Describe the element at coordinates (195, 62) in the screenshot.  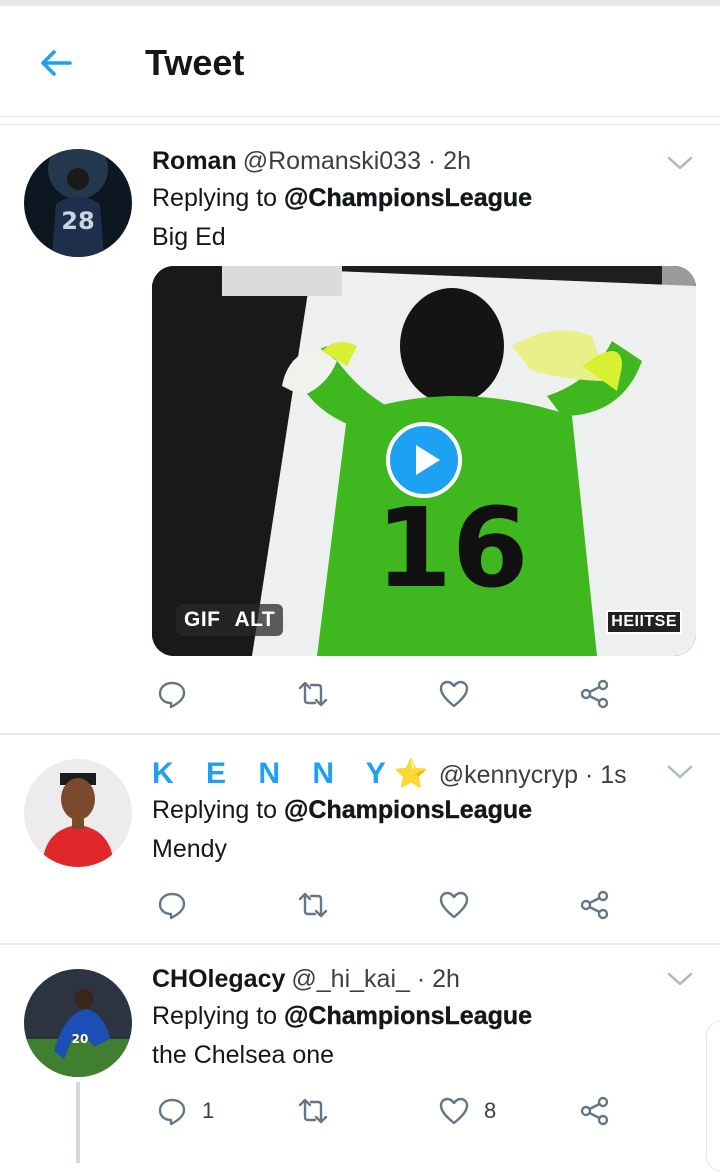
I see `page-title: Tweet` at that location.